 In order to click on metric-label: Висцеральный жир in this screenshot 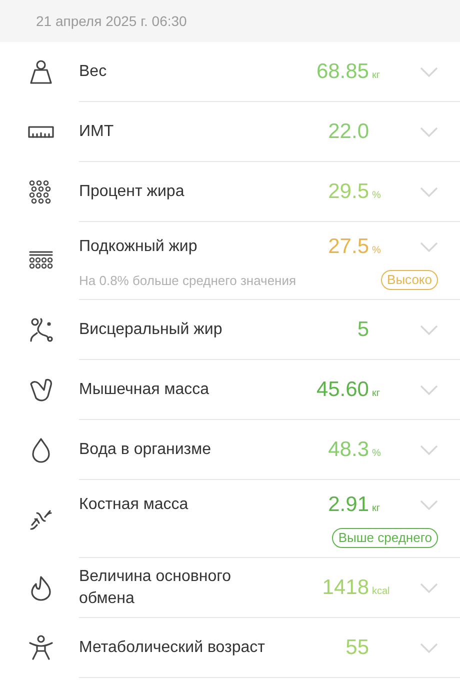, I will do `click(151, 330)`.